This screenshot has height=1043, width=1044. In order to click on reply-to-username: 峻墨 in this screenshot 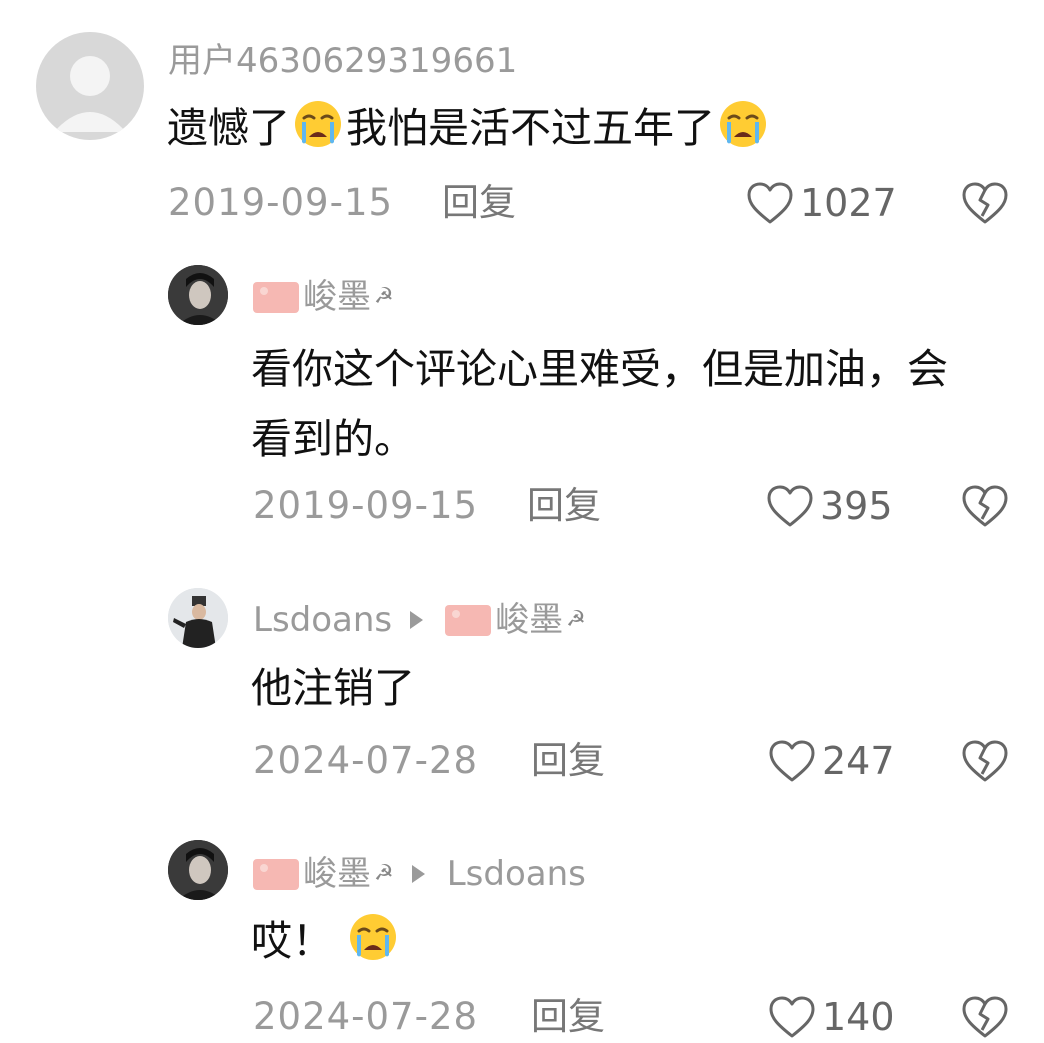, I will do `click(529, 620)`.